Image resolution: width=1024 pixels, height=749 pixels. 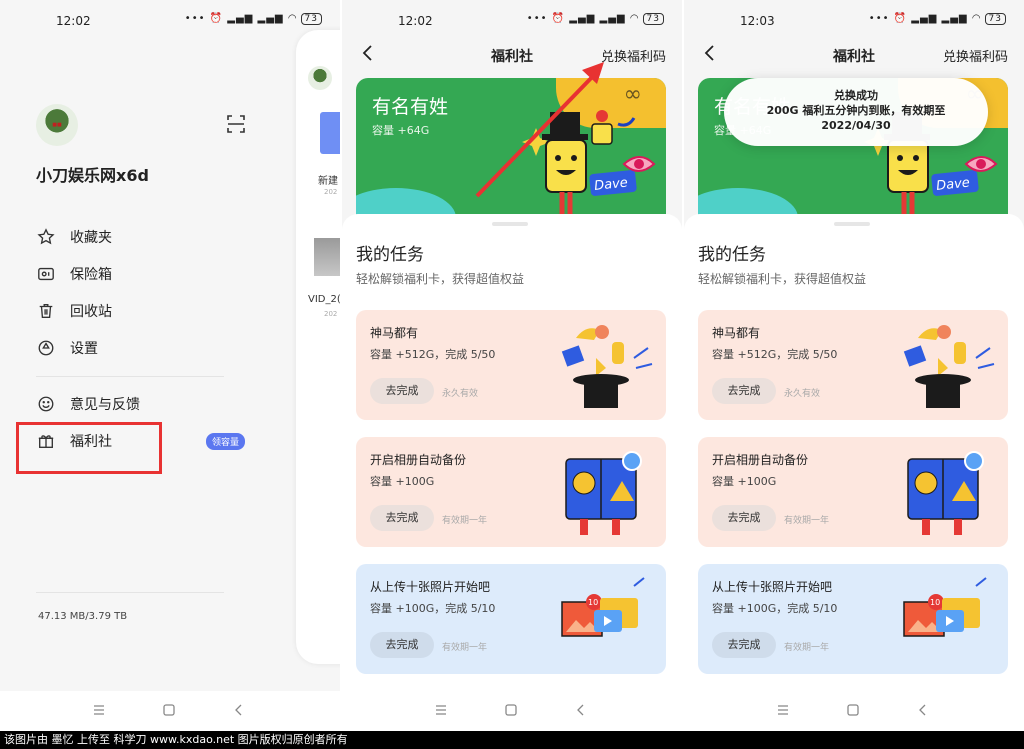 What do you see at coordinates (91, 312) in the screenshot?
I see `menu-item-label: 回收站` at bounding box center [91, 312].